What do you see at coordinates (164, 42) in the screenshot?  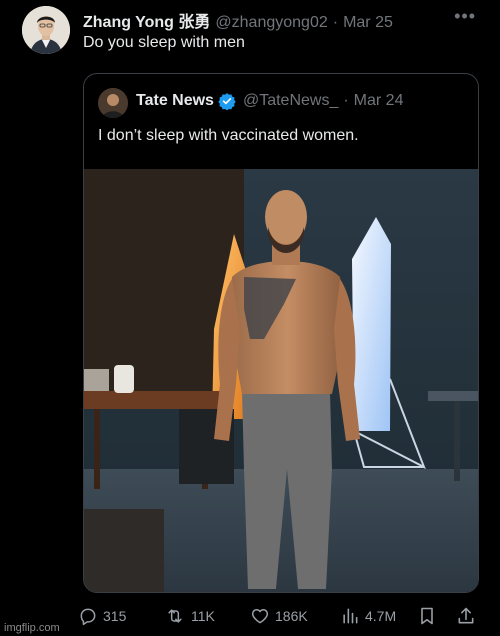 I see `post-text: Do you sleep with men` at bounding box center [164, 42].